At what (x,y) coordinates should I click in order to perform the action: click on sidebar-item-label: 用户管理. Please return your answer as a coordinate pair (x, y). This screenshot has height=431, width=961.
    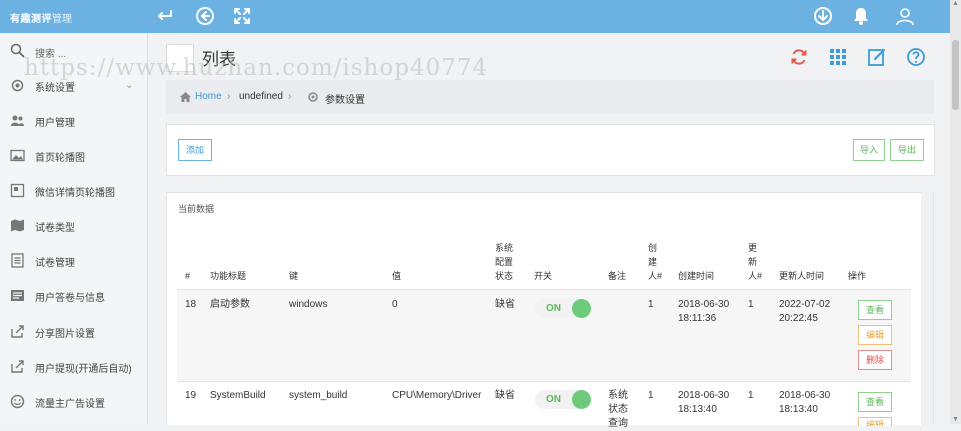
    Looking at the image, I should click on (55, 123).